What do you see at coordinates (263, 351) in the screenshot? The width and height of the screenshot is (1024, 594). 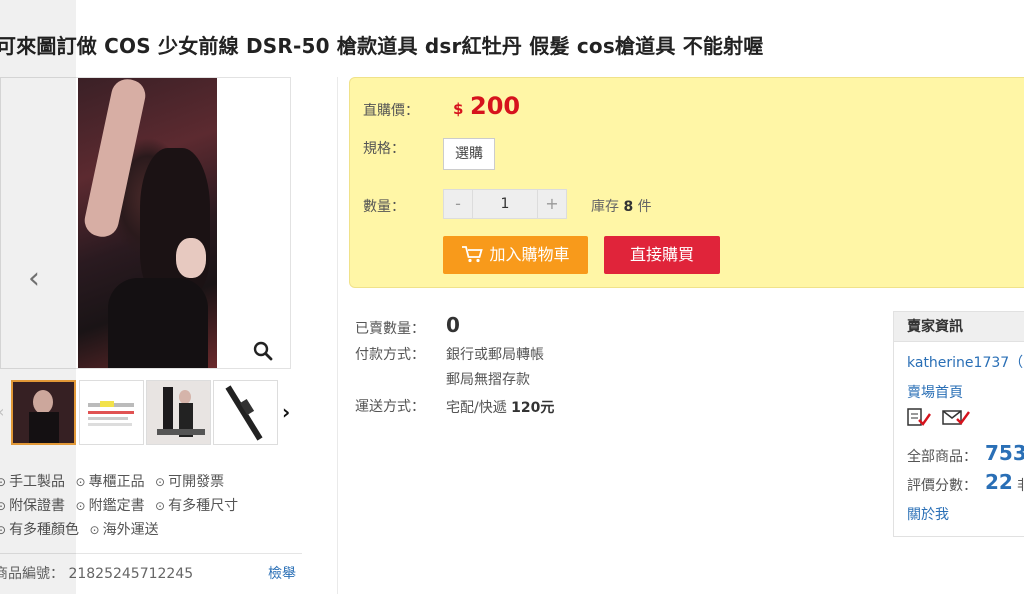 I see `magnifier-icon` at bounding box center [263, 351].